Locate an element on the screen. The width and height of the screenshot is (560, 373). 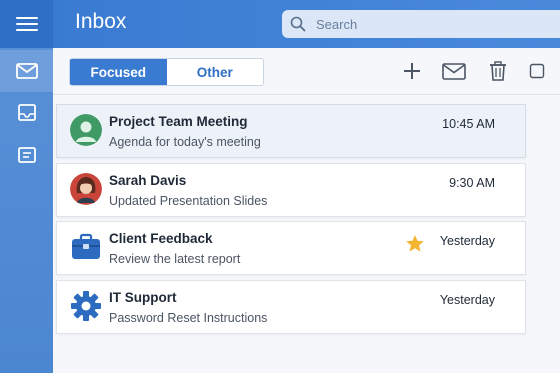
search-icon is located at coordinates (298, 24).